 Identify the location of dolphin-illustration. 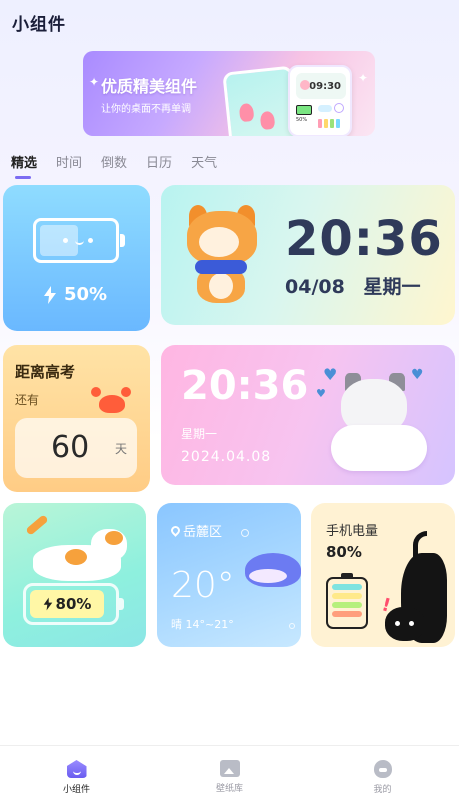
(273, 575).